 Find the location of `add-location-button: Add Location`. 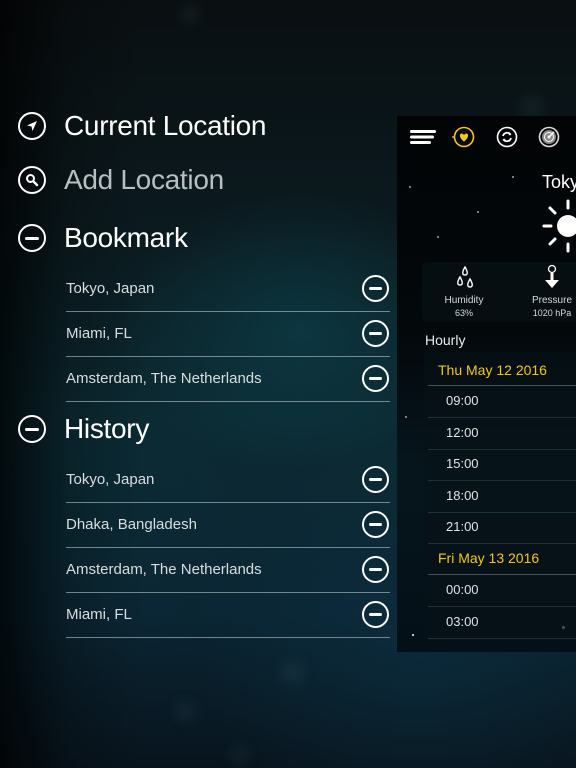

add-location-button: Add Location is located at coordinates (121, 180).